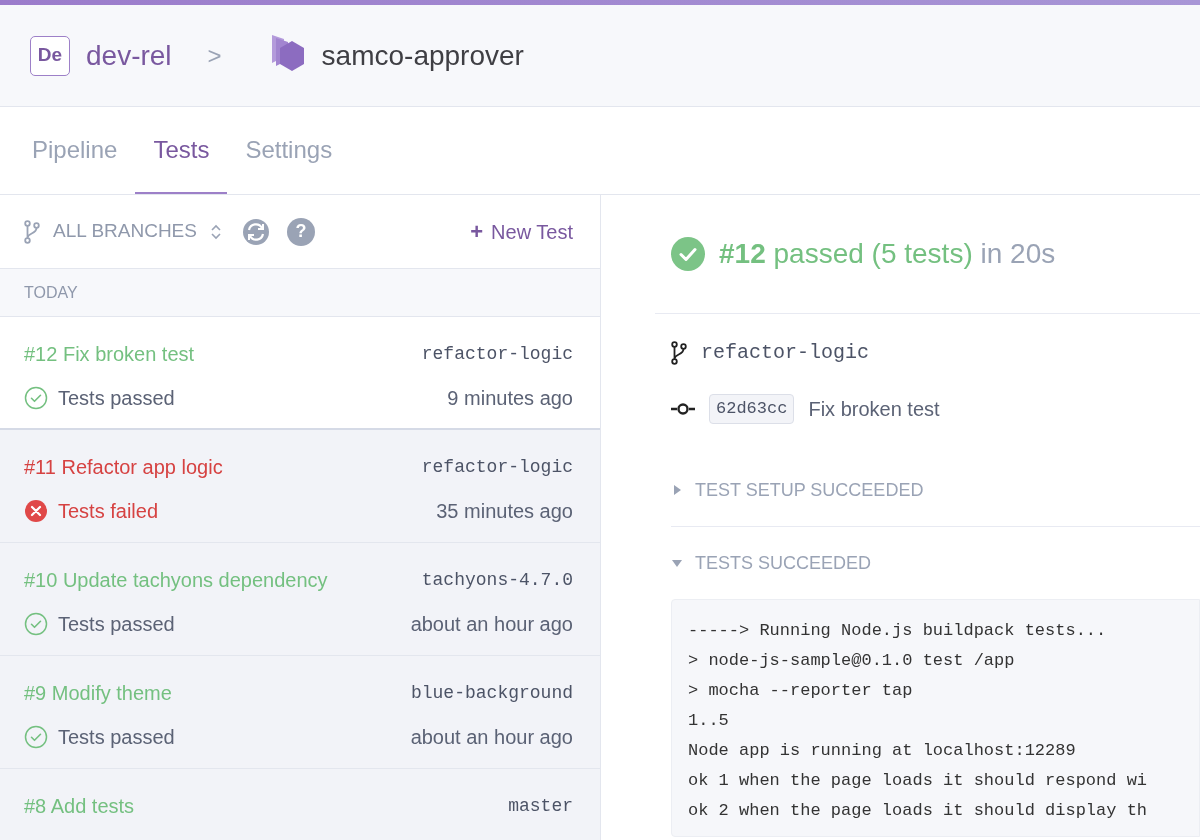 The image size is (1200, 840). What do you see at coordinates (752, 409) in the screenshot?
I see `commit-sha: 62d63cc` at bounding box center [752, 409].